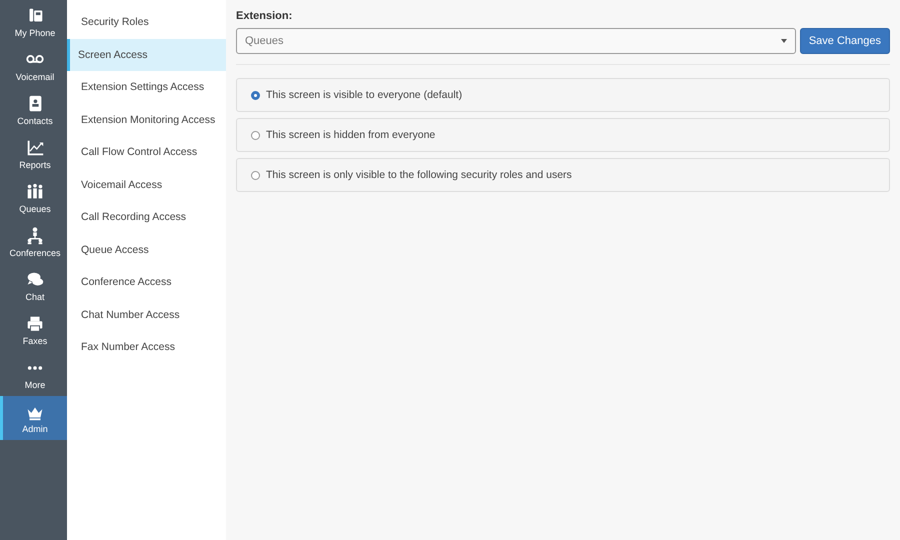 The width and height of the screenshot is (900, 540). I want to click on submenu-item: Screen Access, so click(146, 54).